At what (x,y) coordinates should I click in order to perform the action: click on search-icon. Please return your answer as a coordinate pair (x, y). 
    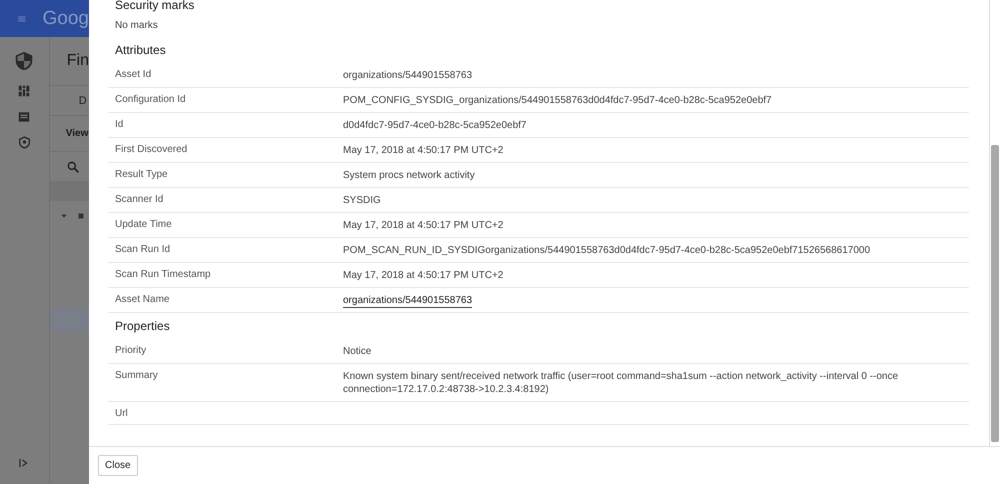
    Looking at the image, I should click on (73, 167).